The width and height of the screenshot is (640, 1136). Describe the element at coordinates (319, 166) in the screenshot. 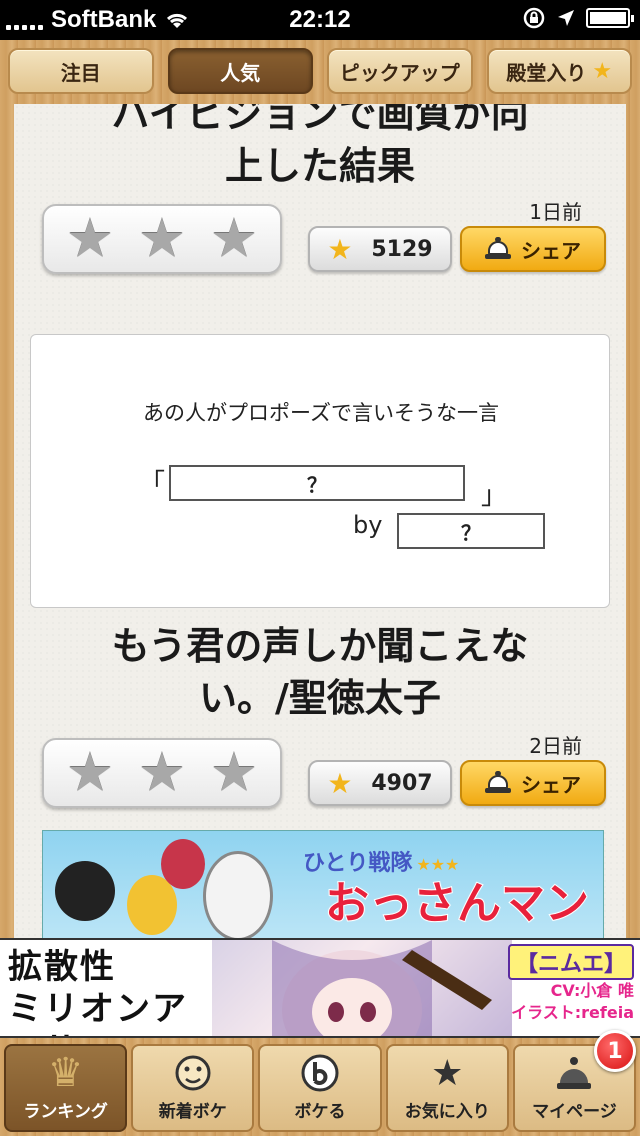

I see `post-title: 上した結果` at that location.